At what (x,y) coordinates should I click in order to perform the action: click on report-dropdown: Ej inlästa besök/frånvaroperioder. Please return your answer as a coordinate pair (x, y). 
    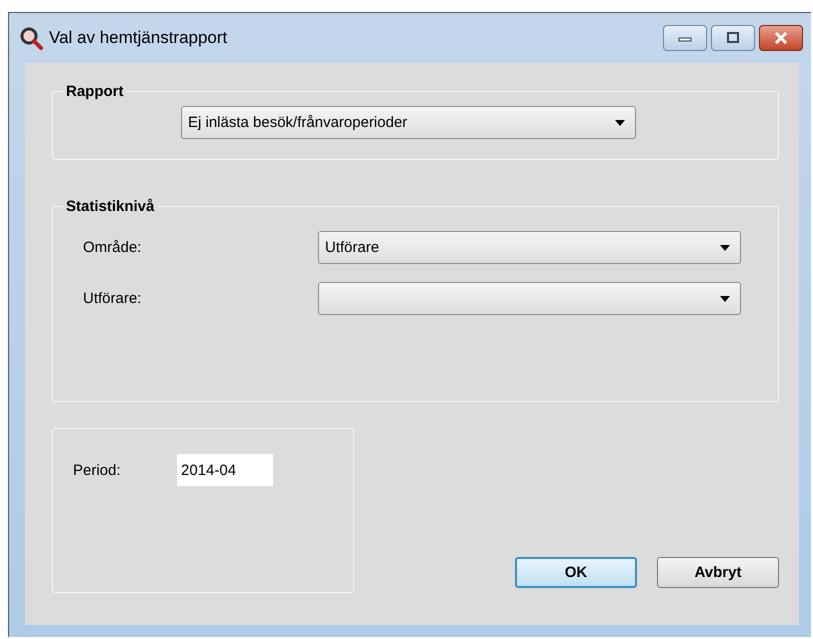
    Looking at the image, I should click on (408, 122).